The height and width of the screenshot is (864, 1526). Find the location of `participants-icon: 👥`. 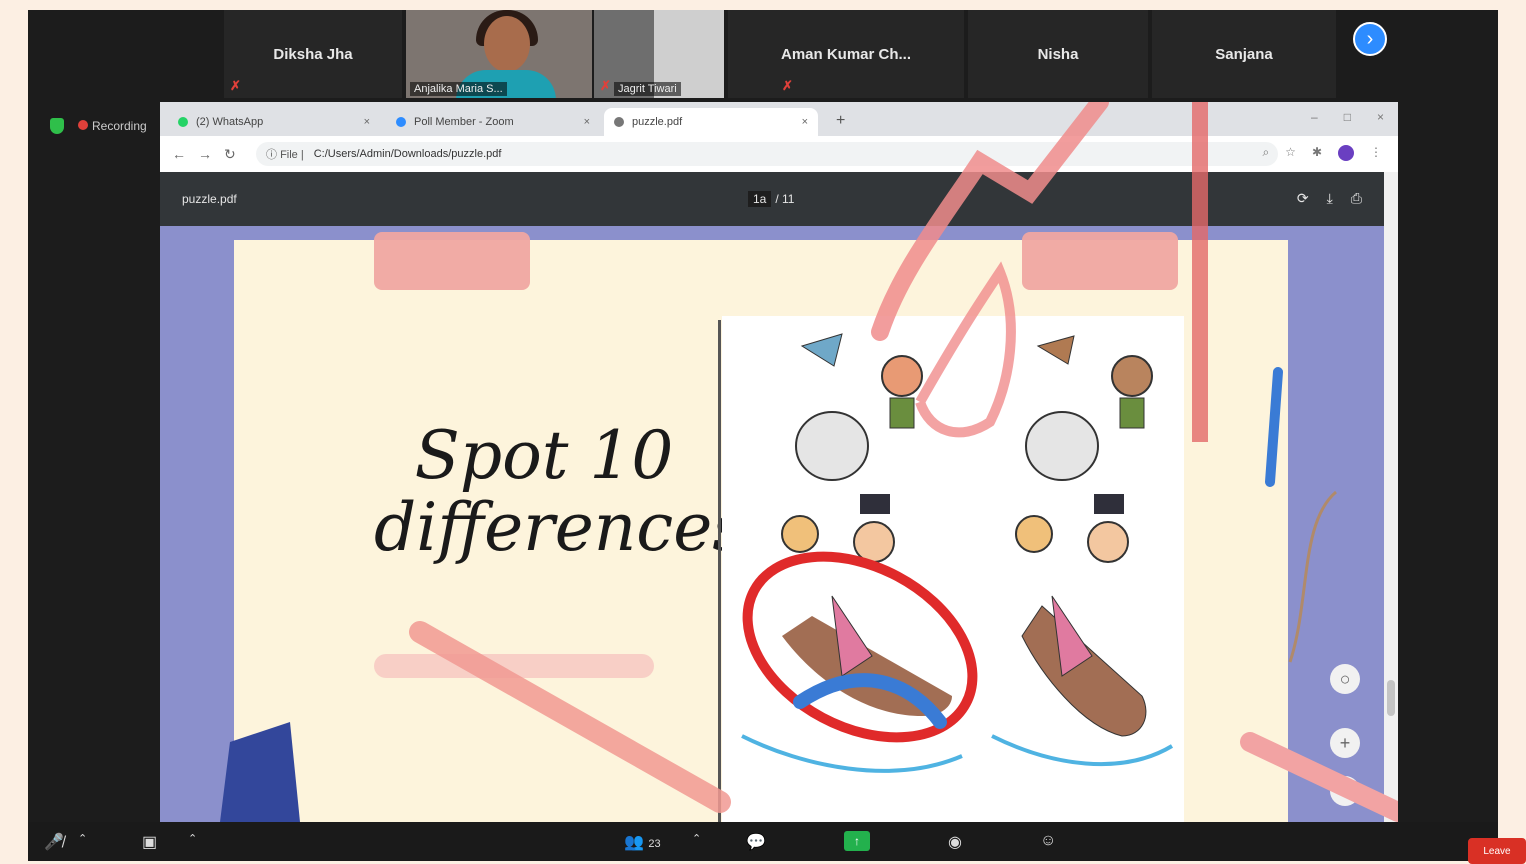

participants-icon: 👥 is located at coordinates (634, 842).